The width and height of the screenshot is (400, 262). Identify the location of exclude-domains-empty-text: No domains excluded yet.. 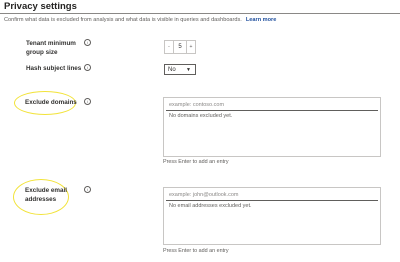
(201, 116).